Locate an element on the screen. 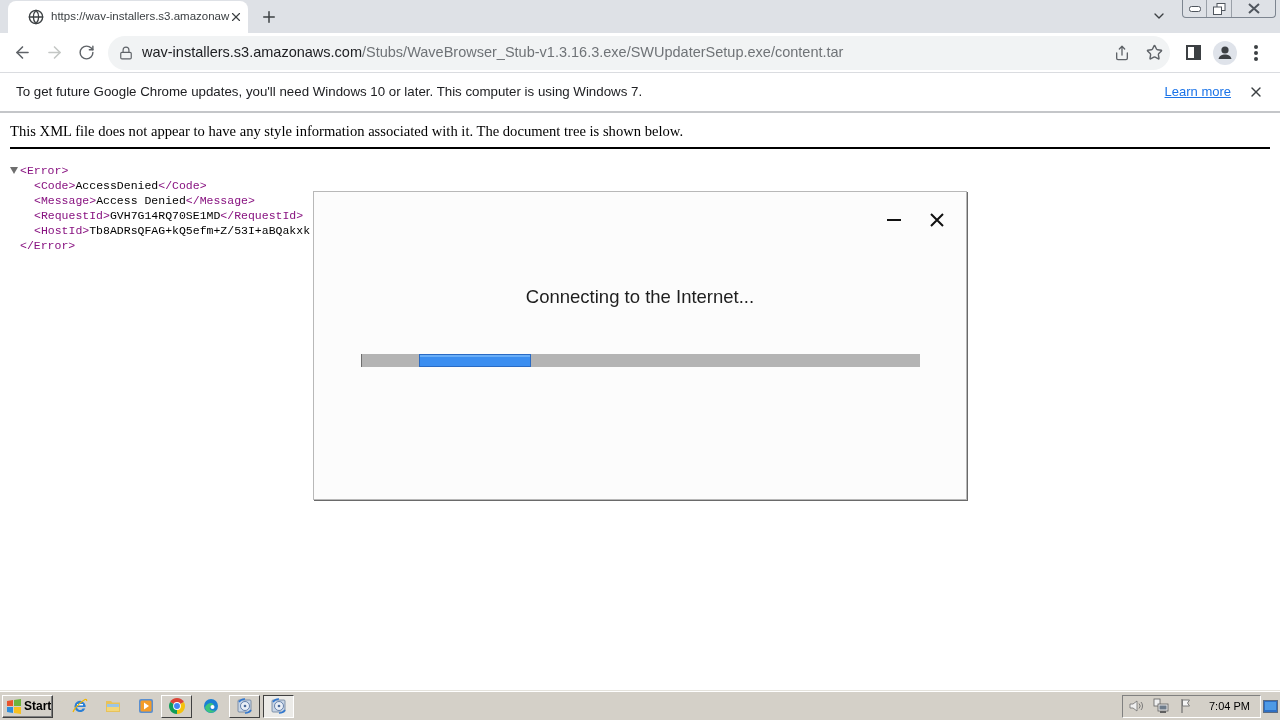 The height and width of the screenshot is (720, 1280). reload-icon is located at coordinates (86, 52).